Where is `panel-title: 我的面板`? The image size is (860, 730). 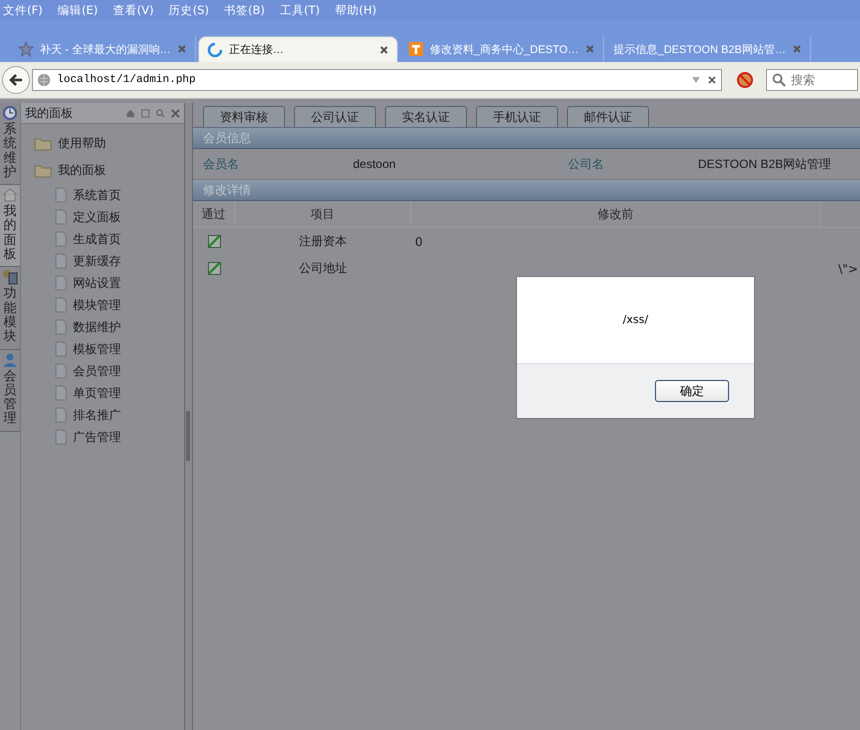
panel-title: 我的面板 is located at coordinates (49, 113).